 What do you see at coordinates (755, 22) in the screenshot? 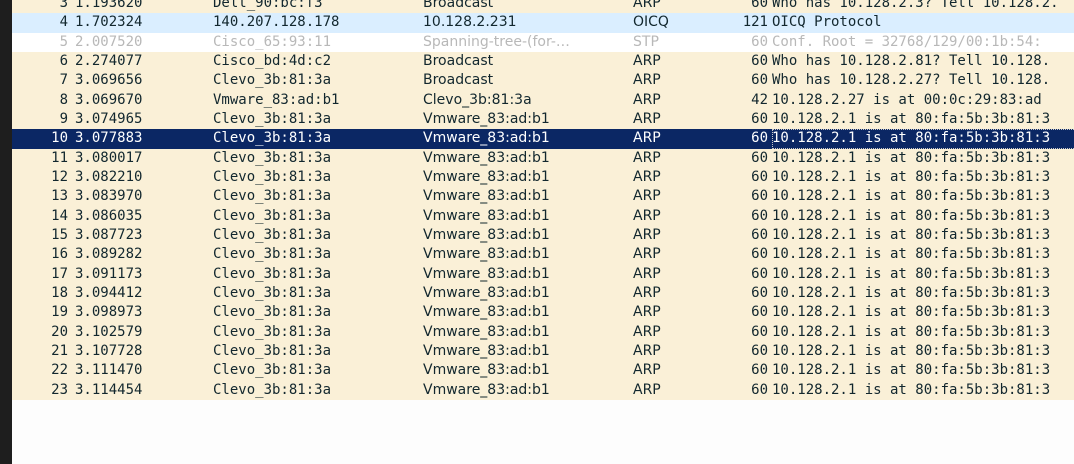
I see `packet-length: 121` at bounding box center [755, 22].